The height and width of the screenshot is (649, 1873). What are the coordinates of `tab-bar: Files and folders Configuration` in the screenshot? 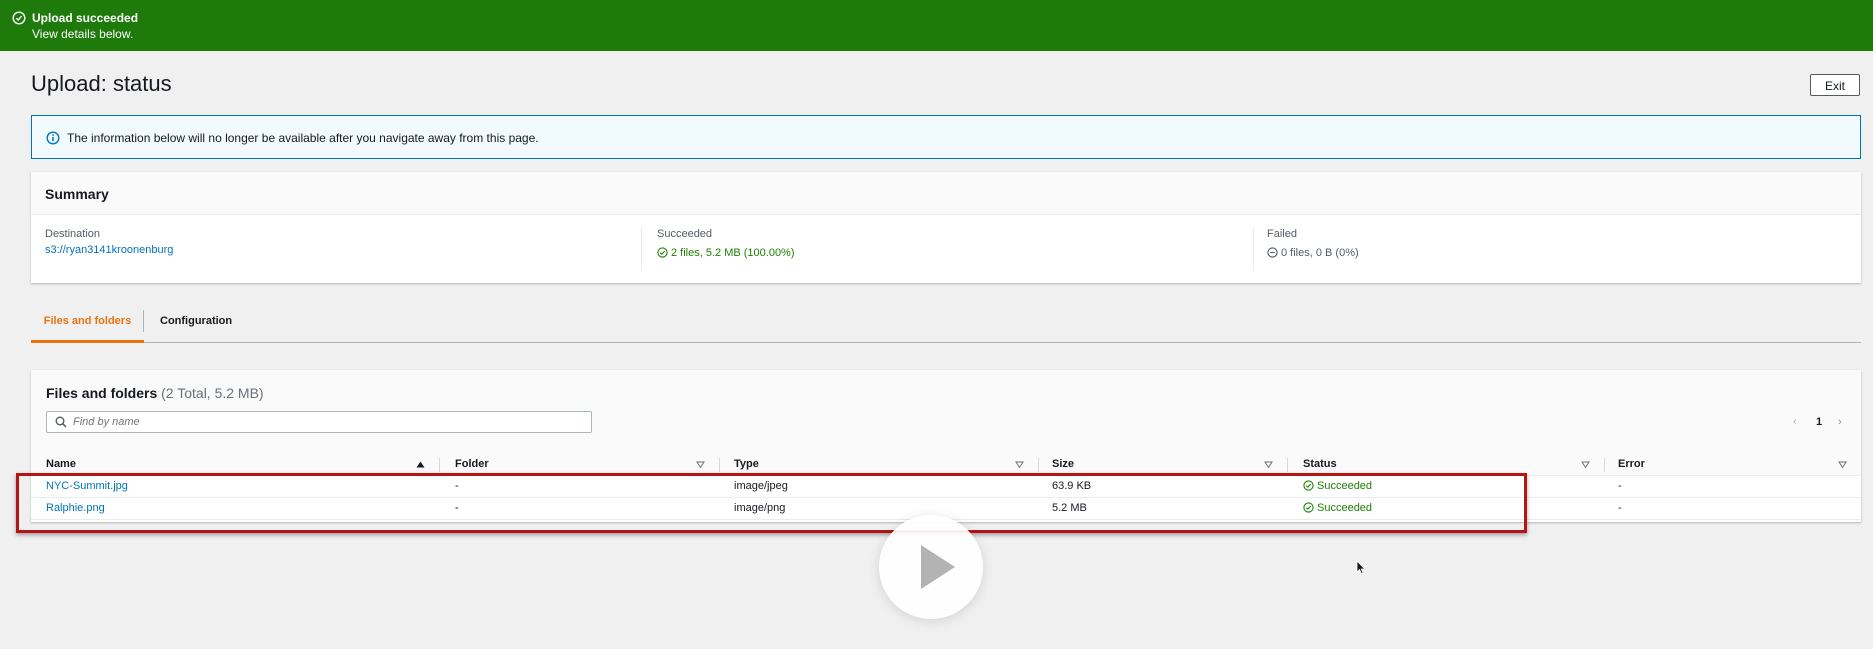 It's located at (946, 321).